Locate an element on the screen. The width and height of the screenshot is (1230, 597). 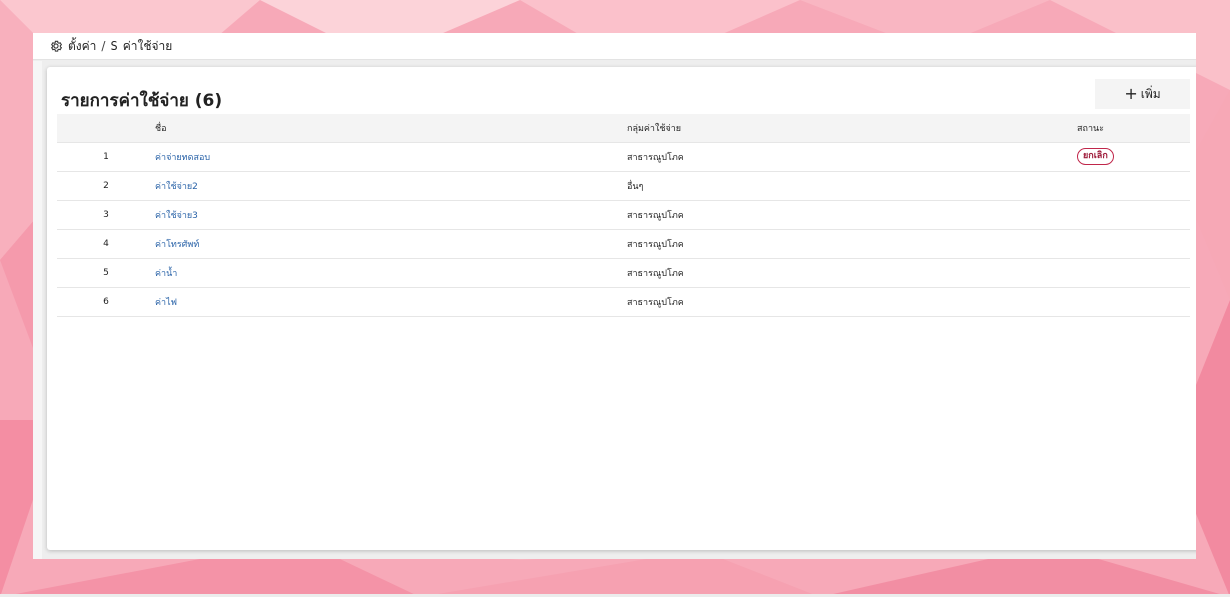
expense-group: อื่นๆ is located at coordinates (852, 186).